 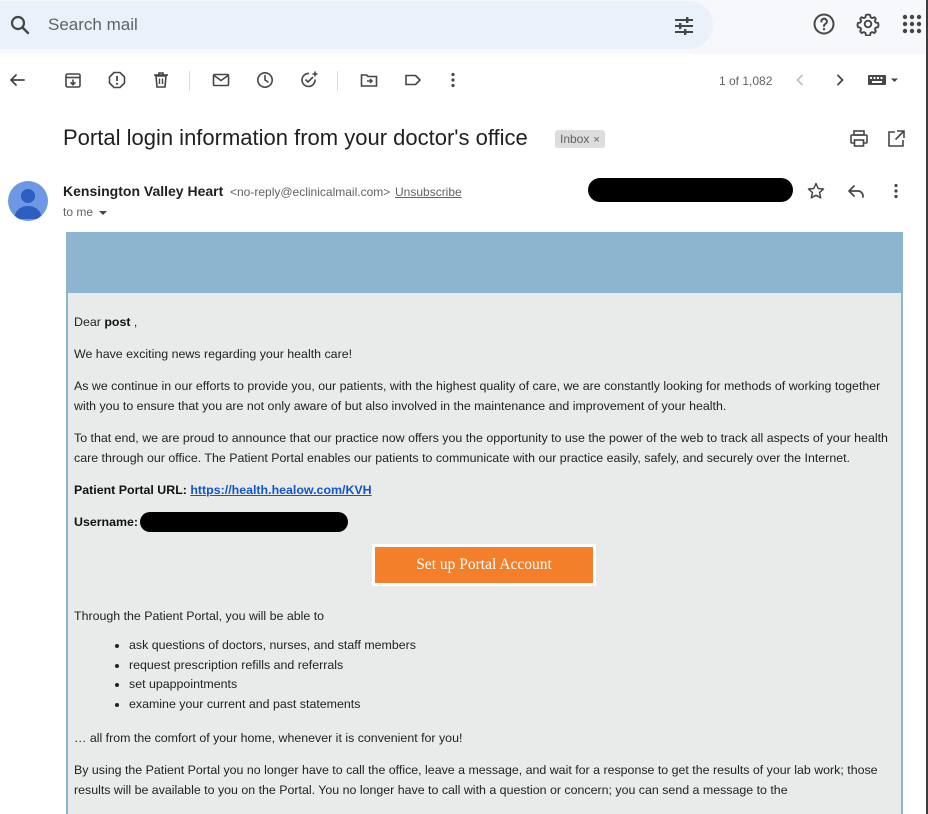 What do you see at coordinates (428, 192) in the screenshot?
I see `unsubscribe-link: Unsubscribe` at bounding box center [428, 192].